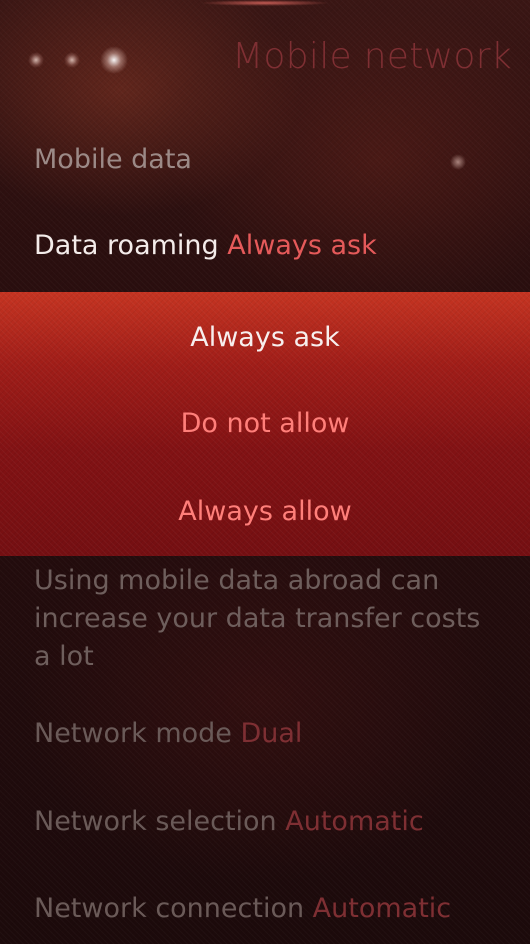 The image size is (530, 944). I want to click on network-selection-value: Automatic, so click(354, 821).